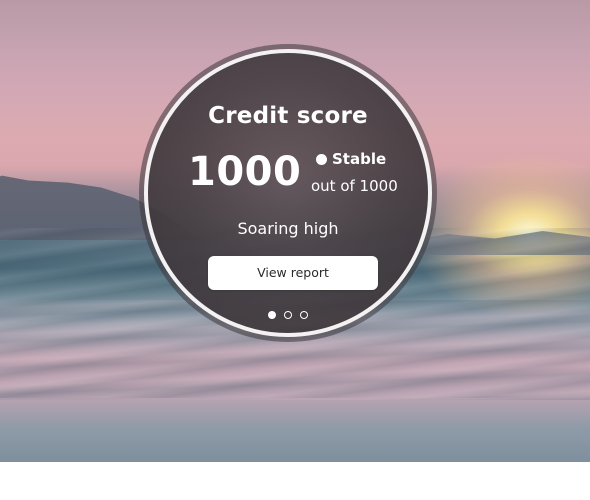  I want to click on view-report-button: View report, so click(293, 273).